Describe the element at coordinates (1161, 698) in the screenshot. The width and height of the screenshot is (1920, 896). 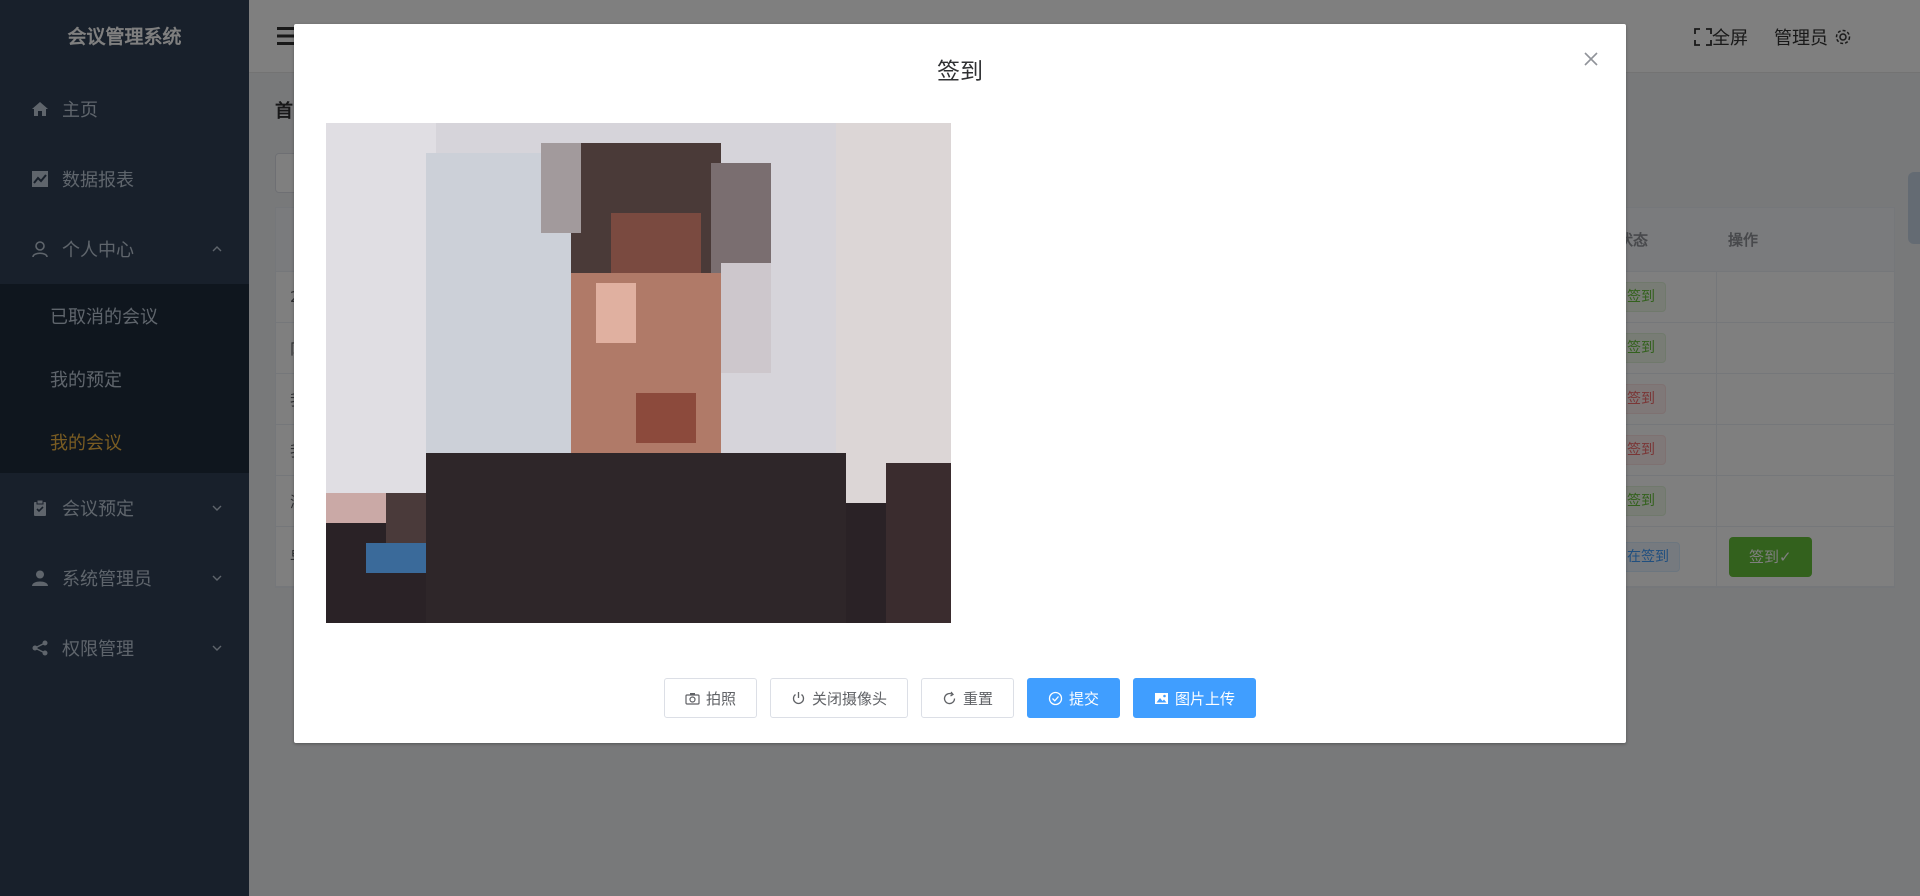
I see `image-icon` at that location.